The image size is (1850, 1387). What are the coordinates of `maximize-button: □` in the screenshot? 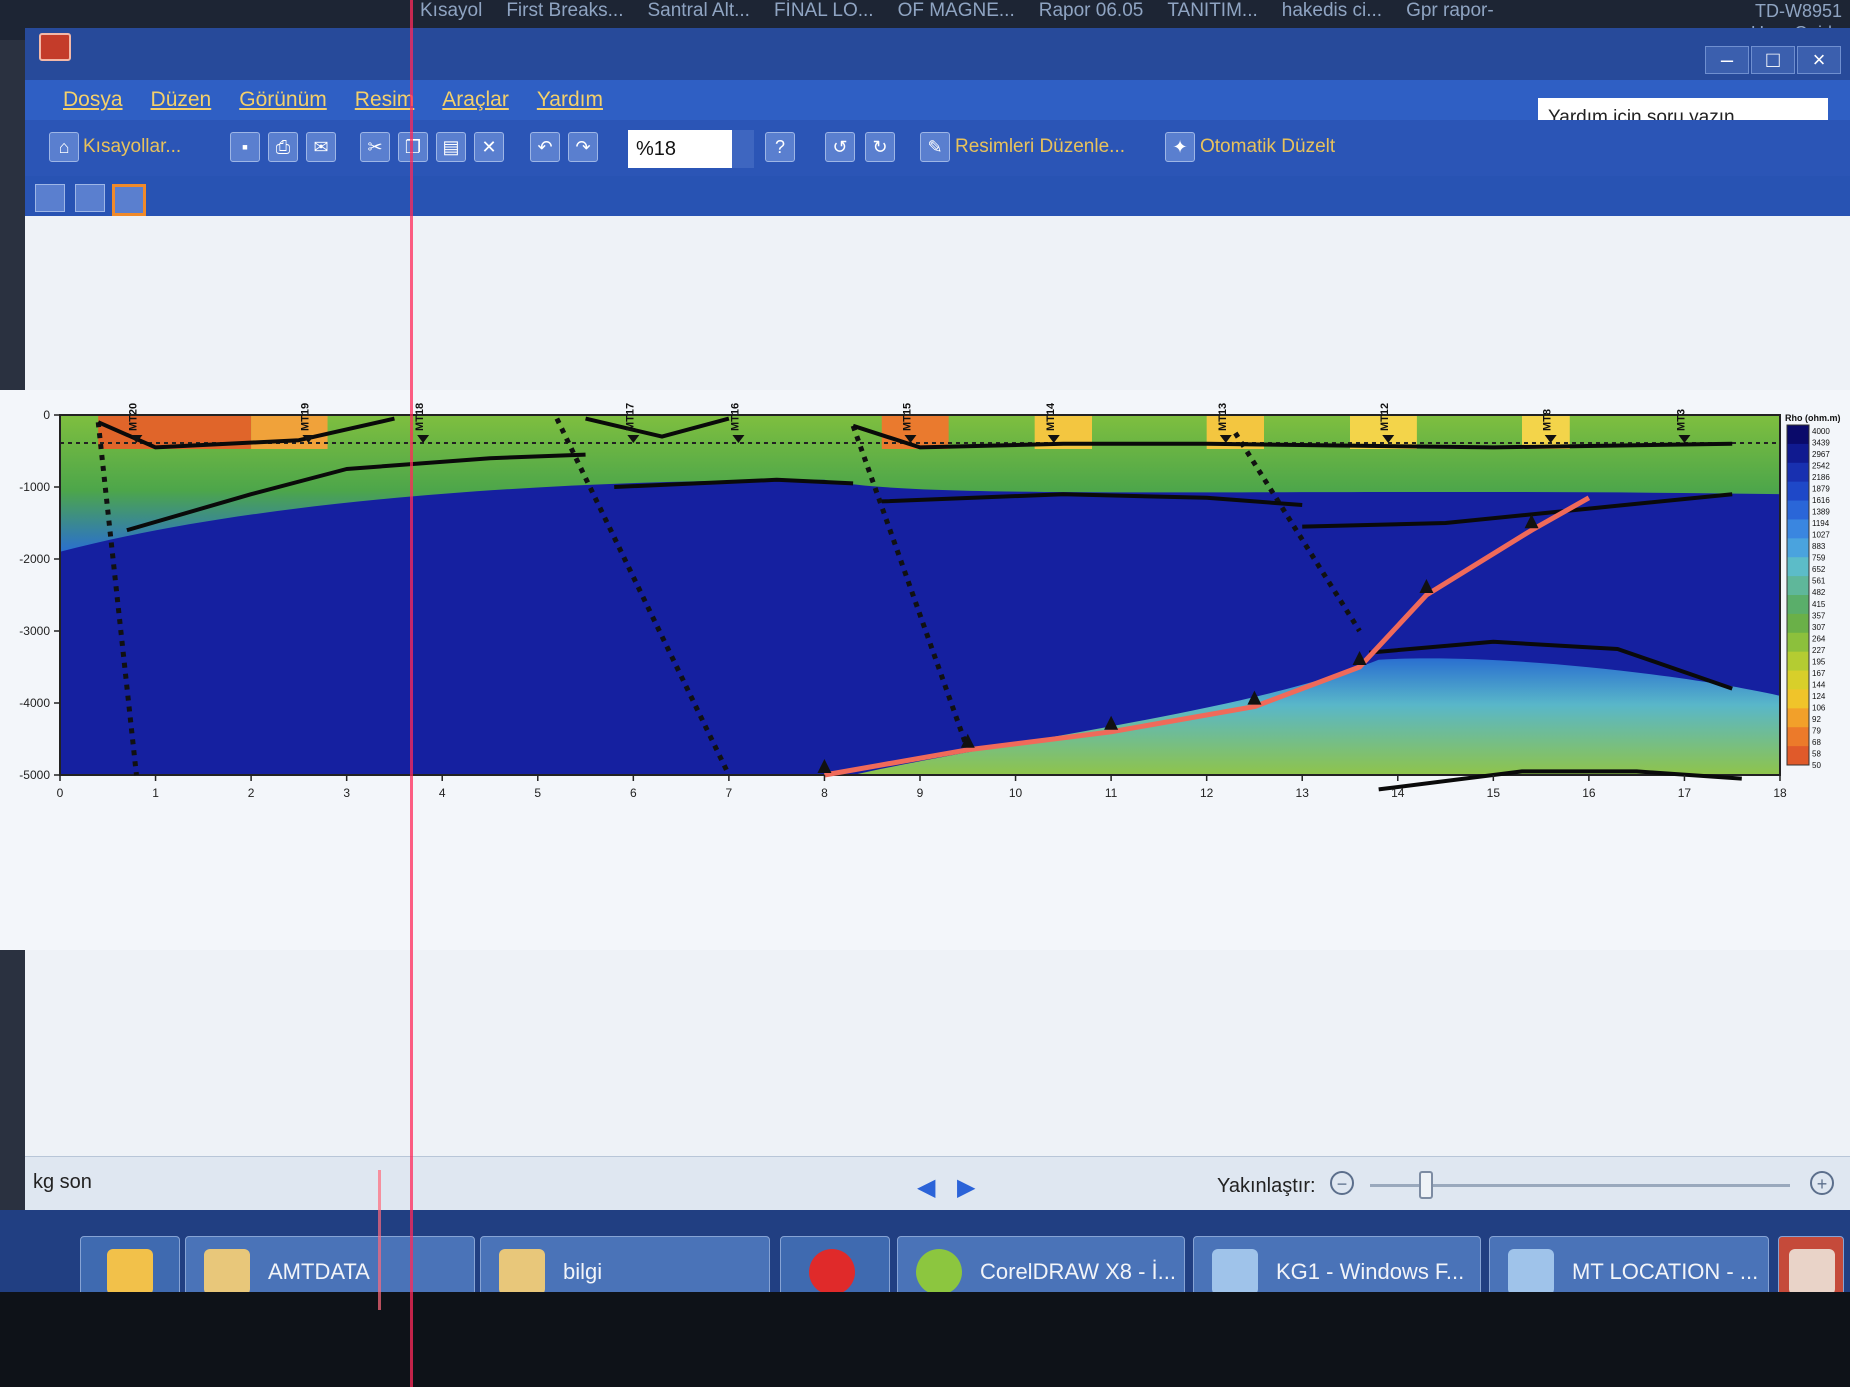 It's located at (1773, 60).